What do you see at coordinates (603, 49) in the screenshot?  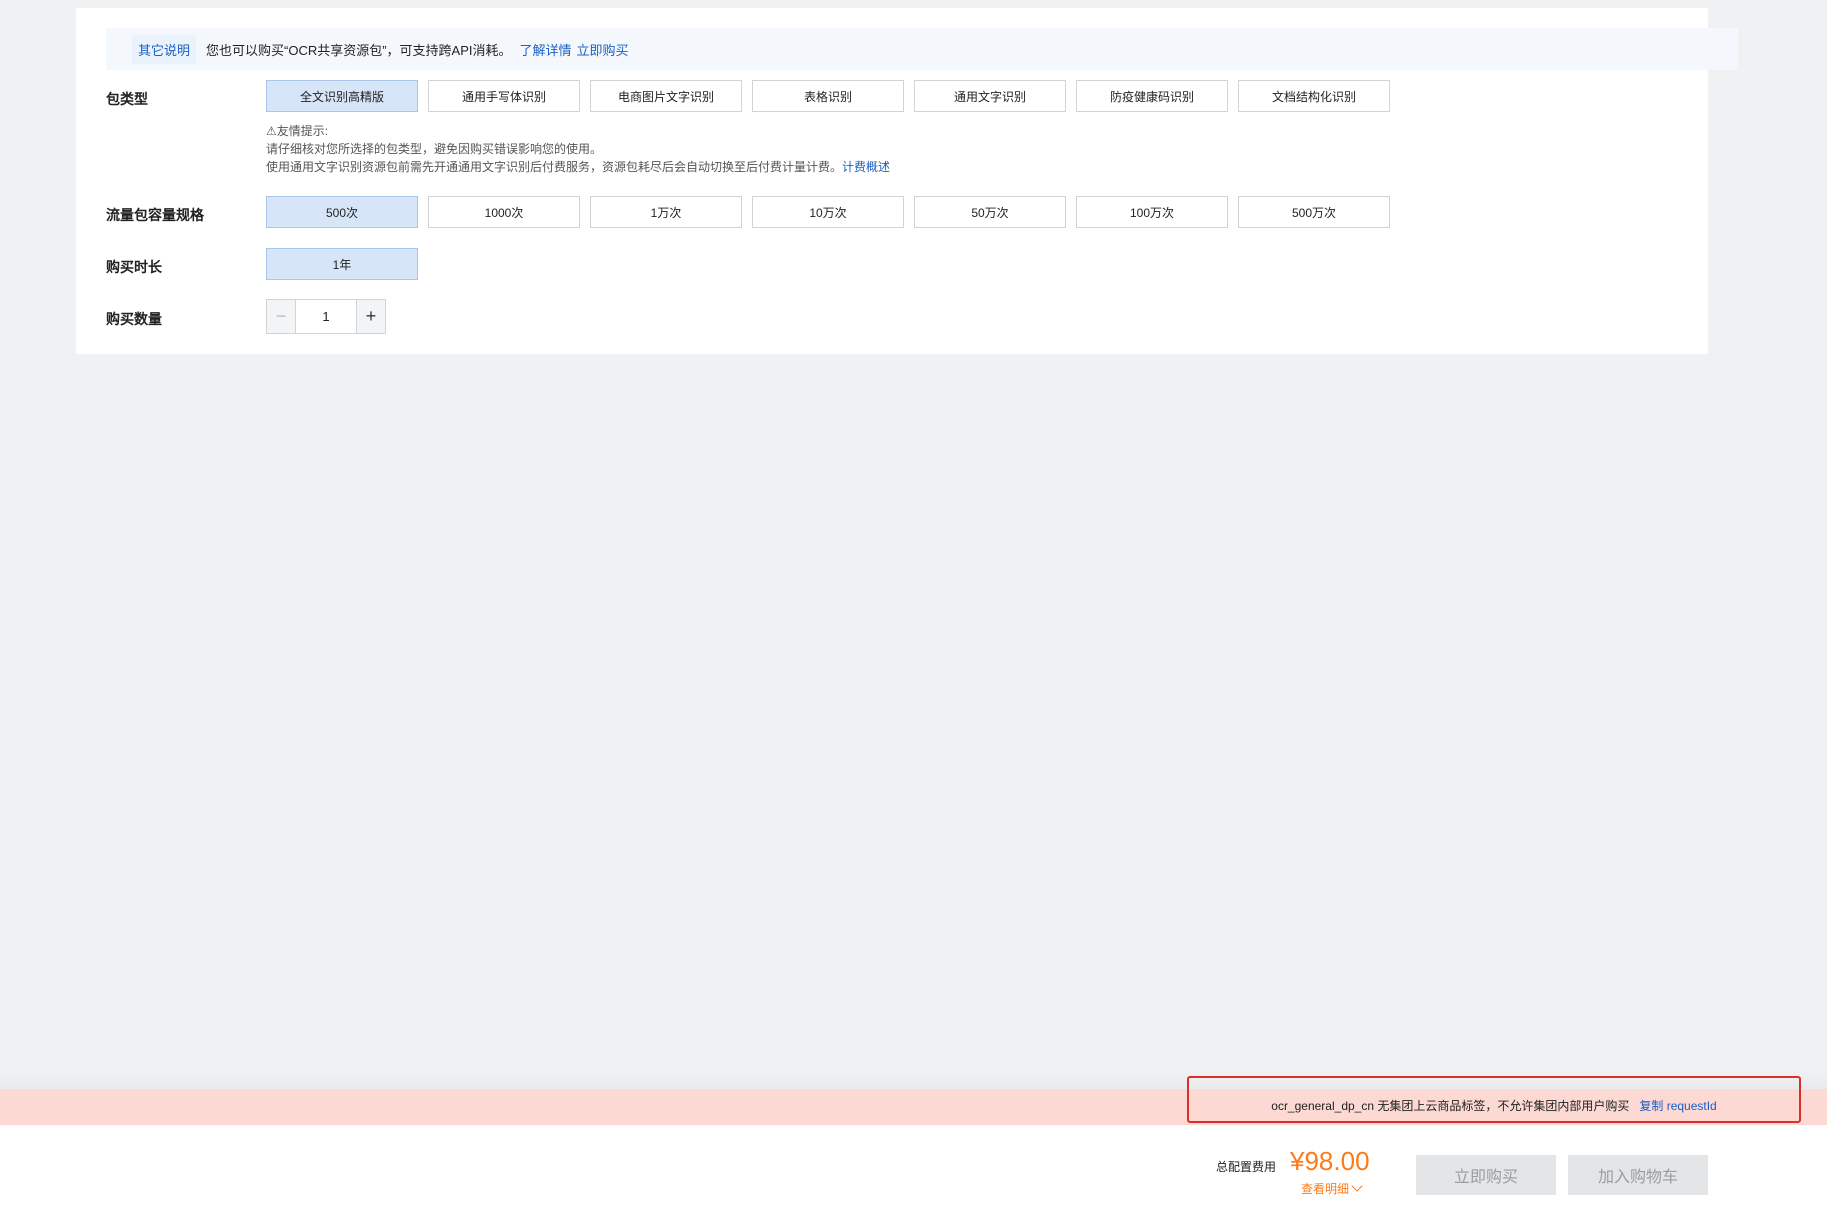 I see `buy-shared-pack-link: 立即购买` at bounding box center [603, 49].